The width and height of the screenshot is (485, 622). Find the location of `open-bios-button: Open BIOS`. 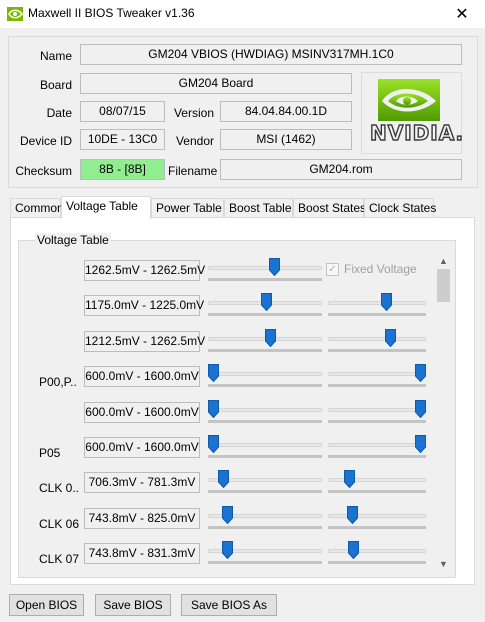

open-bios-button: Open BIOS is located at coordinates (46, 605).